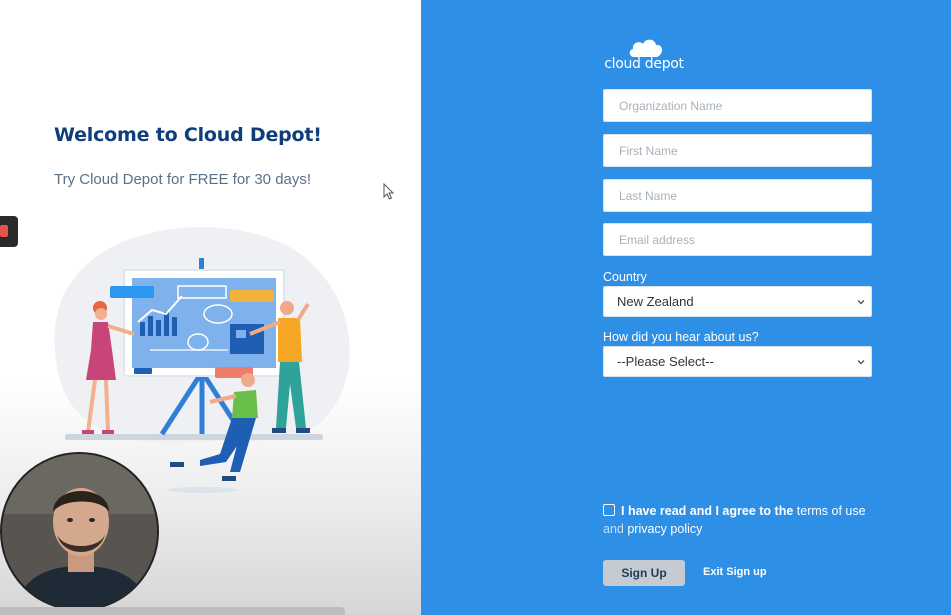  I want to click on cloud-depot-logo: cloud depot, so click(644, 58).